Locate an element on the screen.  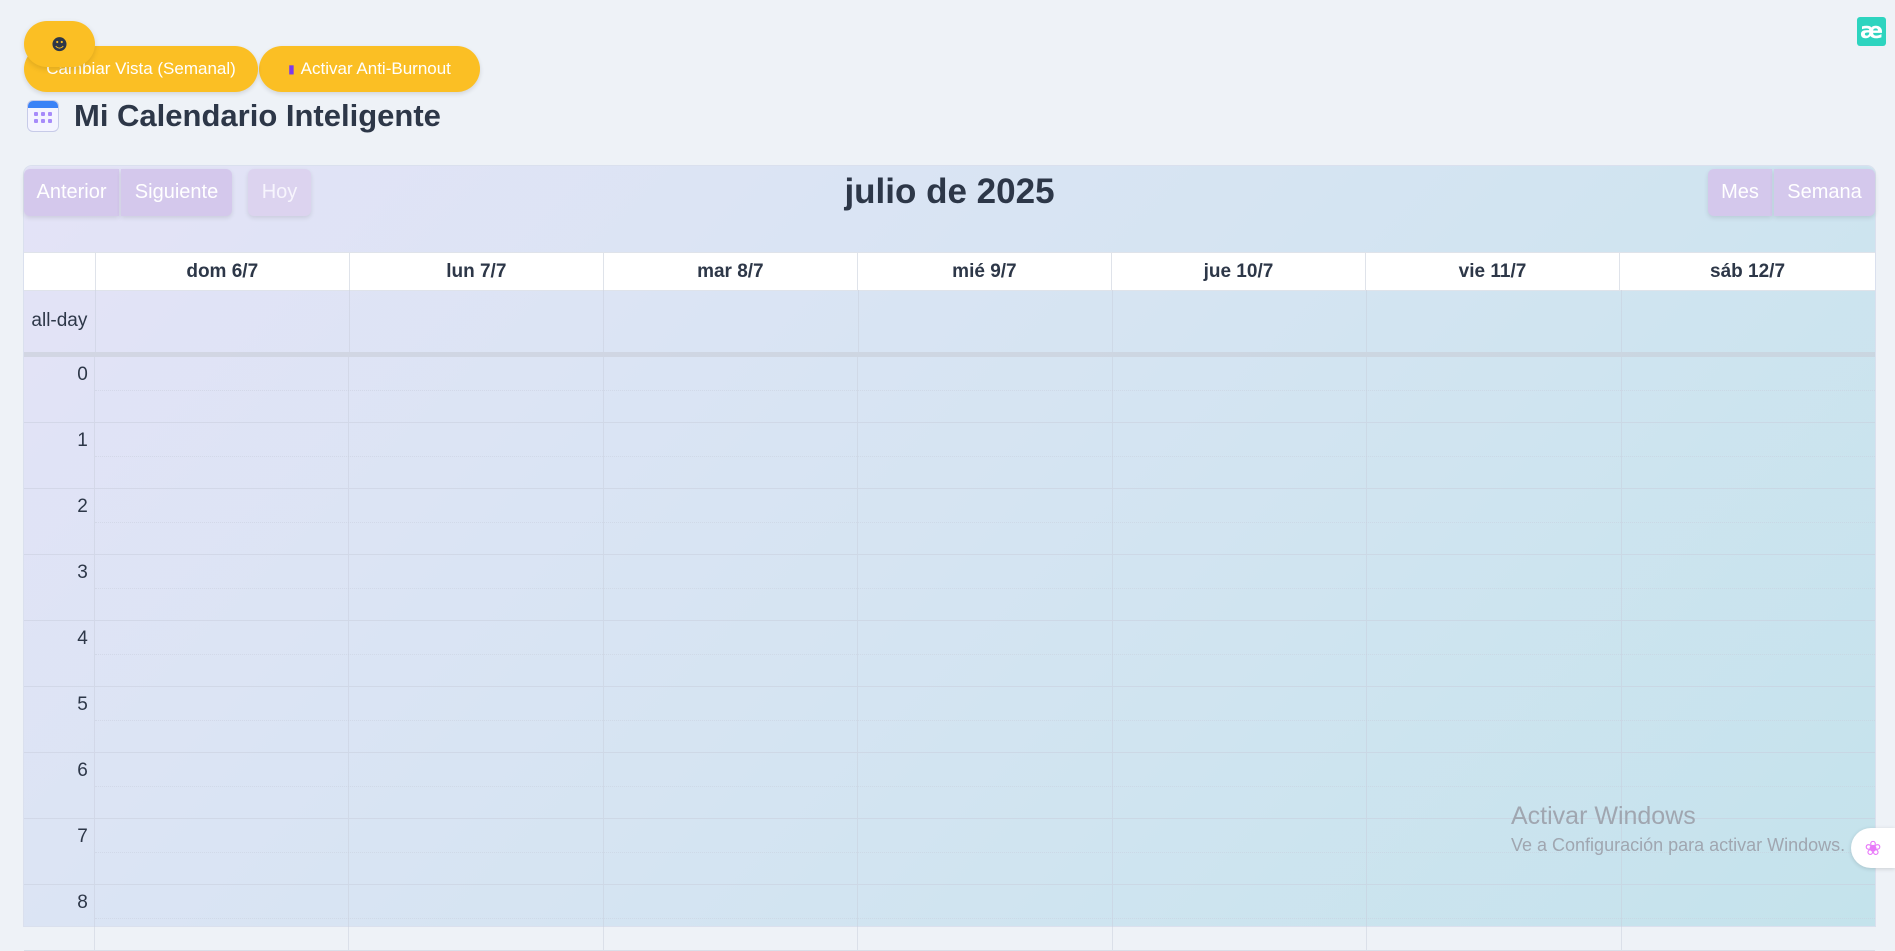
robot-assistant-button: ☻ is located at coordinates (59, 44).